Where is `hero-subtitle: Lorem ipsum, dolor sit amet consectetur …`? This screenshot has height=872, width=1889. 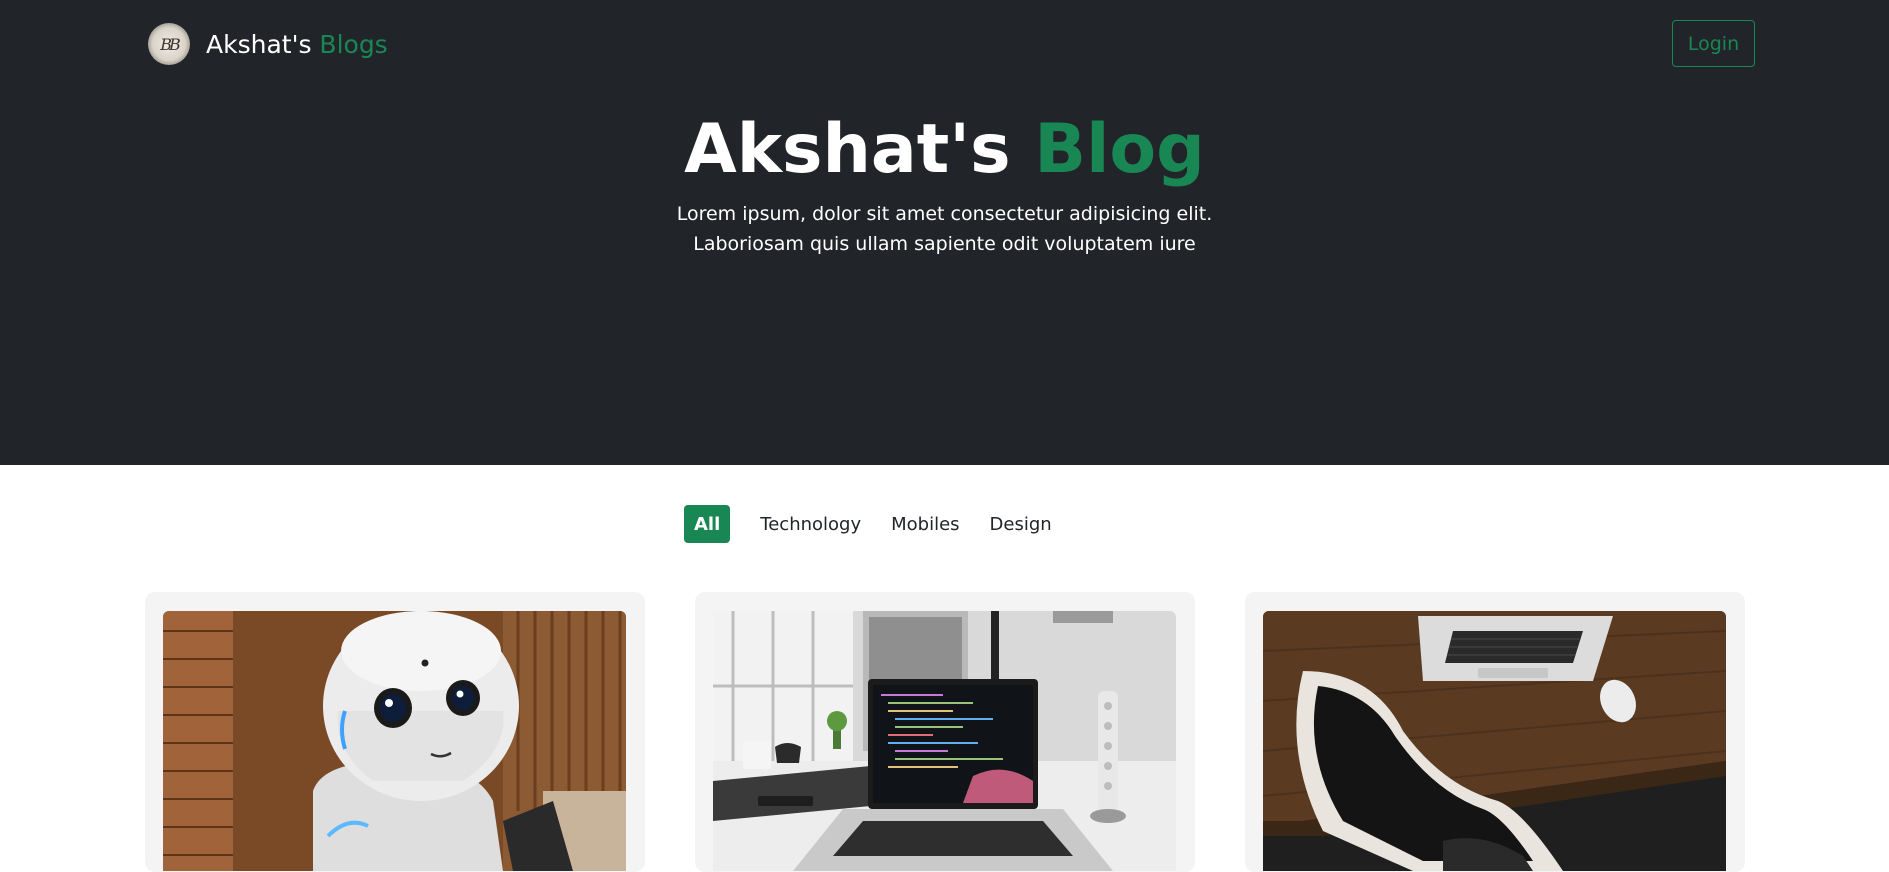 hero-subtitle: Lorem ipsum, dolor sit amet consectetur … is located at coordinates (944, 229).